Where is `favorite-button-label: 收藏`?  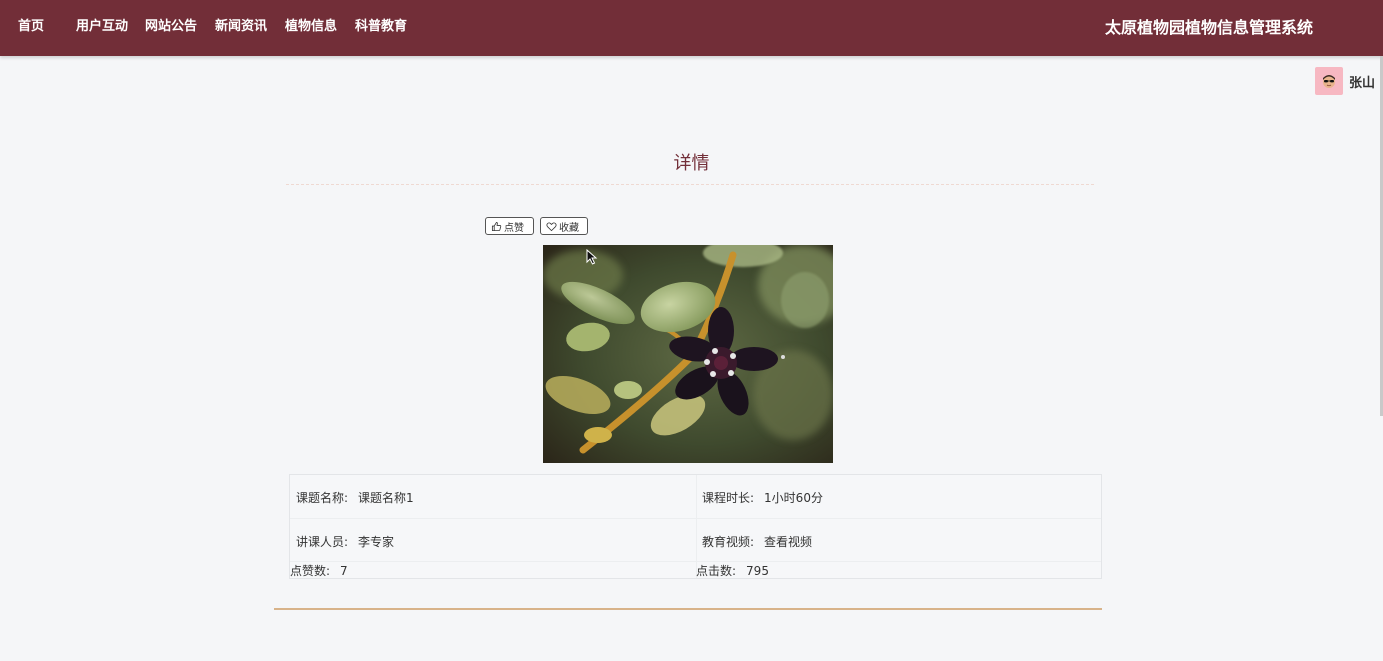 favorite-button-label: 收藏 is located at coordinates (569, 228).